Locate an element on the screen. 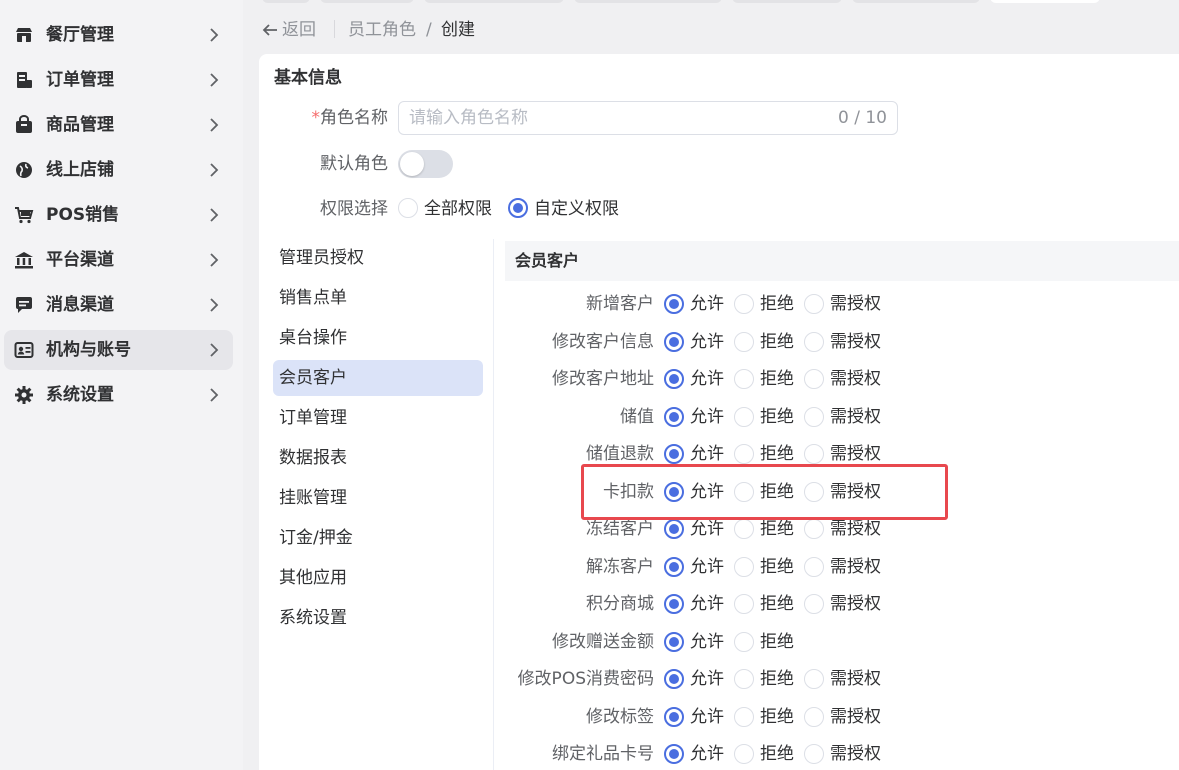 The width and height of the screenshot is (1179, 770). category-item: 订单管理 is located at coordinates (378, 418).